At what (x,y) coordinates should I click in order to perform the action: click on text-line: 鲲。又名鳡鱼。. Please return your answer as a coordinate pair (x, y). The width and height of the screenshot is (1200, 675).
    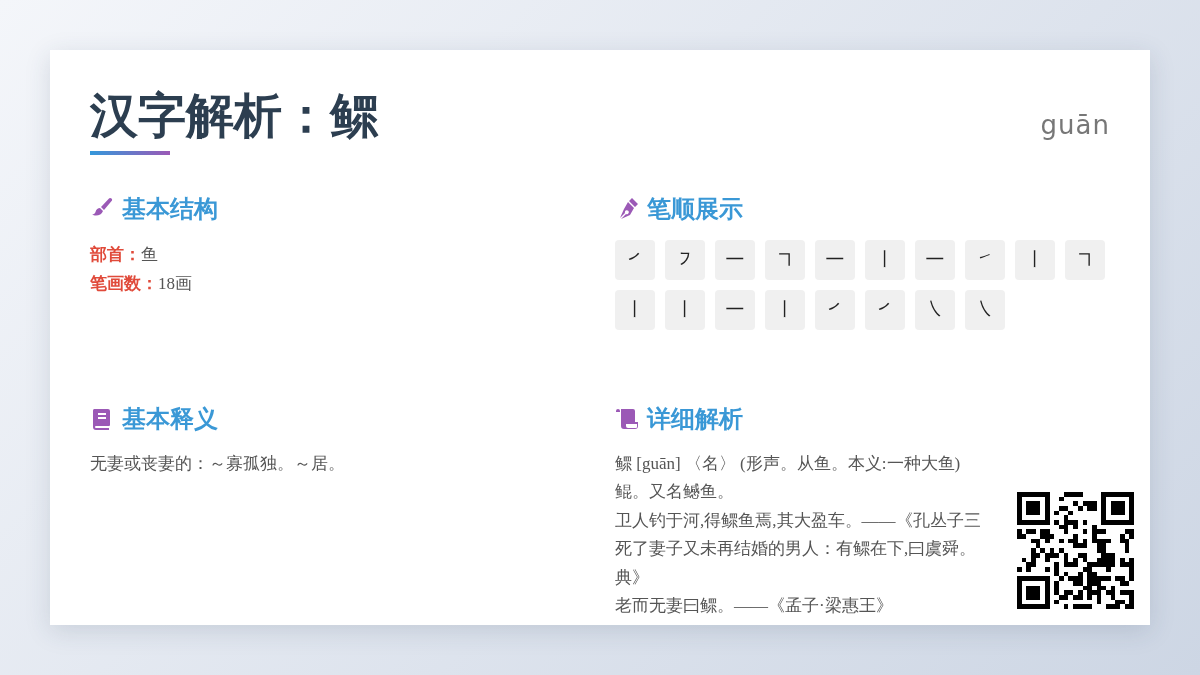
    Looking at the image, I should click on (675, 492).